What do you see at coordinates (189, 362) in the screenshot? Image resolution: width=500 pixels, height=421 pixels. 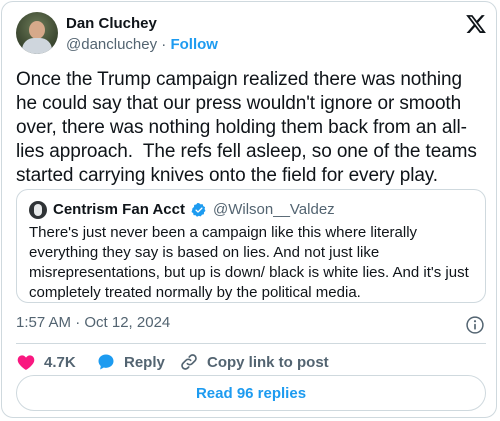 I see `link-icon` at bounding box center [189, 362].